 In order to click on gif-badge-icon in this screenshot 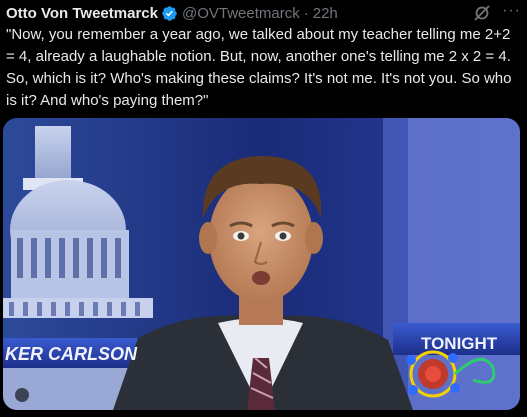, I will do `click(22, 395)`.